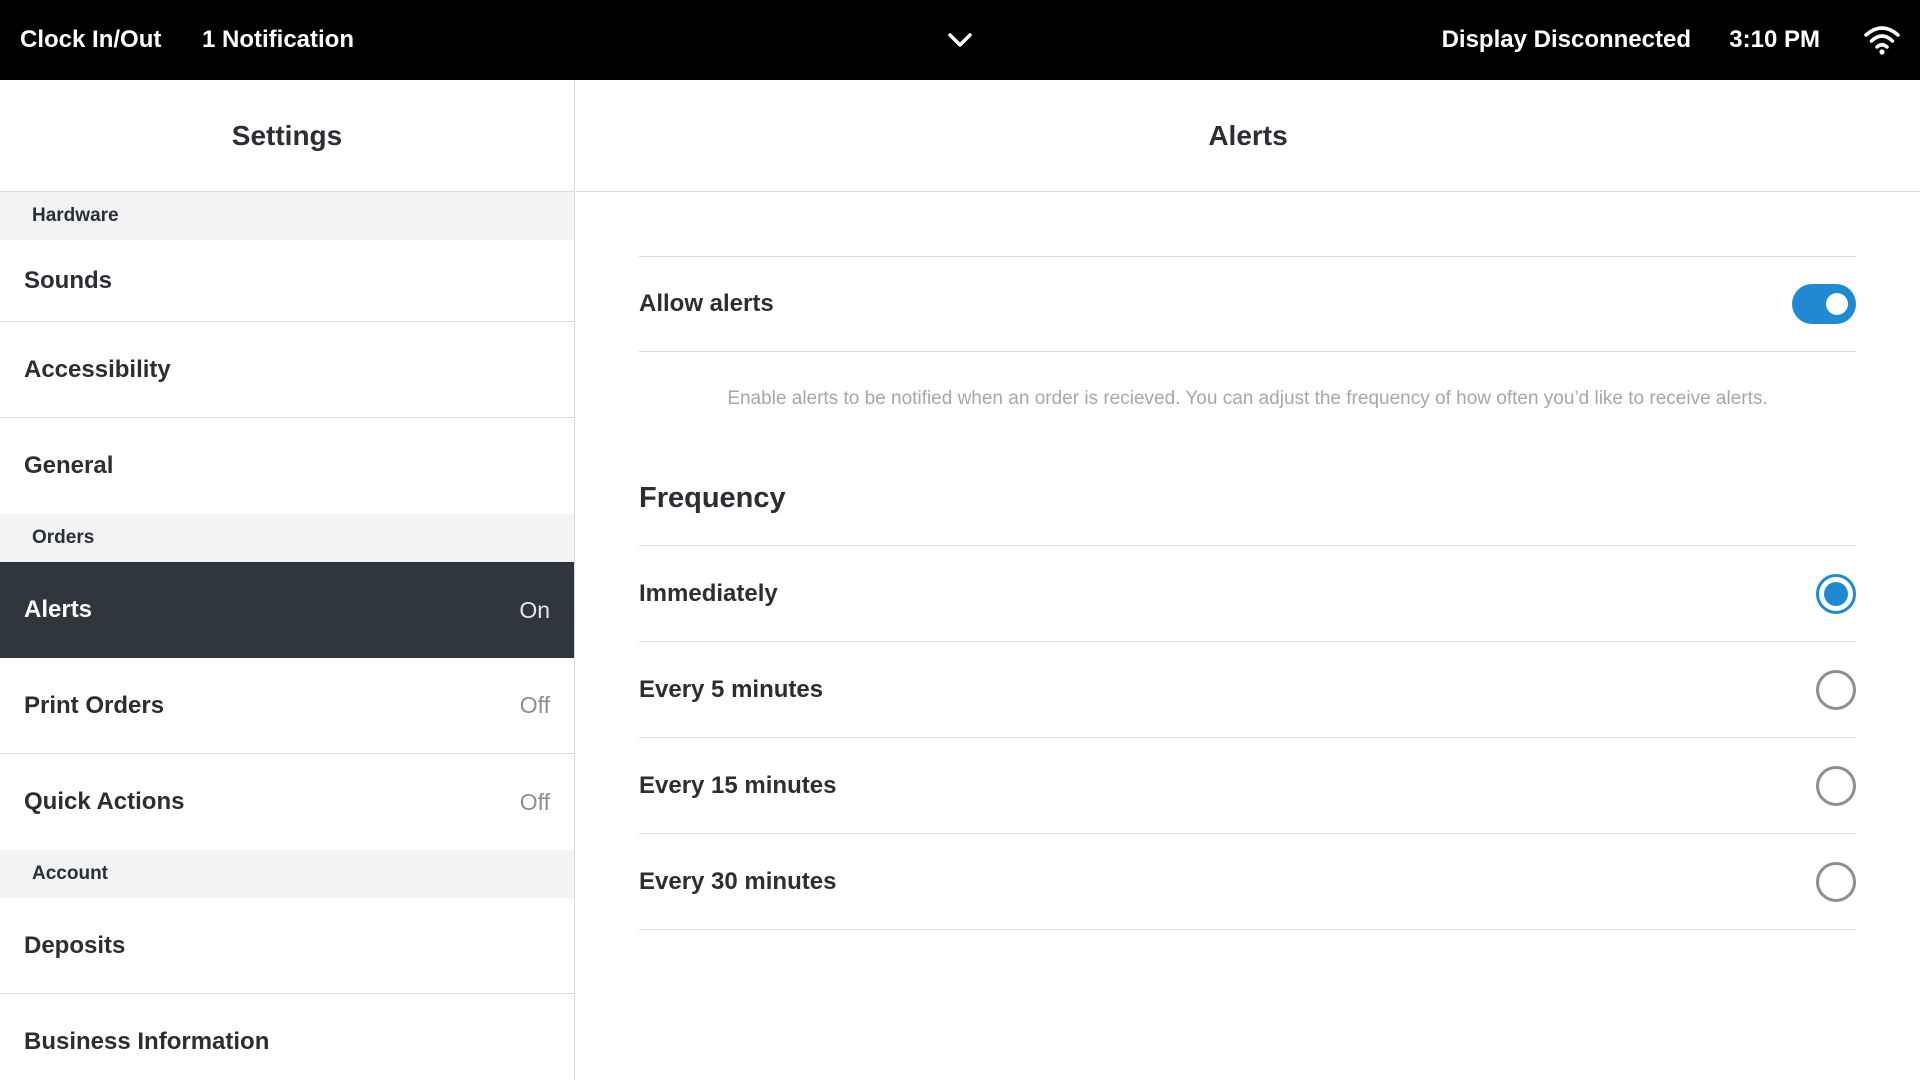 This screenshot has width=1920, height=1090. What do you see at coordinates (1247, 786) in the screenshot?
I see `frequency-option-15-minutes: Every 15 minutes` at bounding box center [1247, 786].